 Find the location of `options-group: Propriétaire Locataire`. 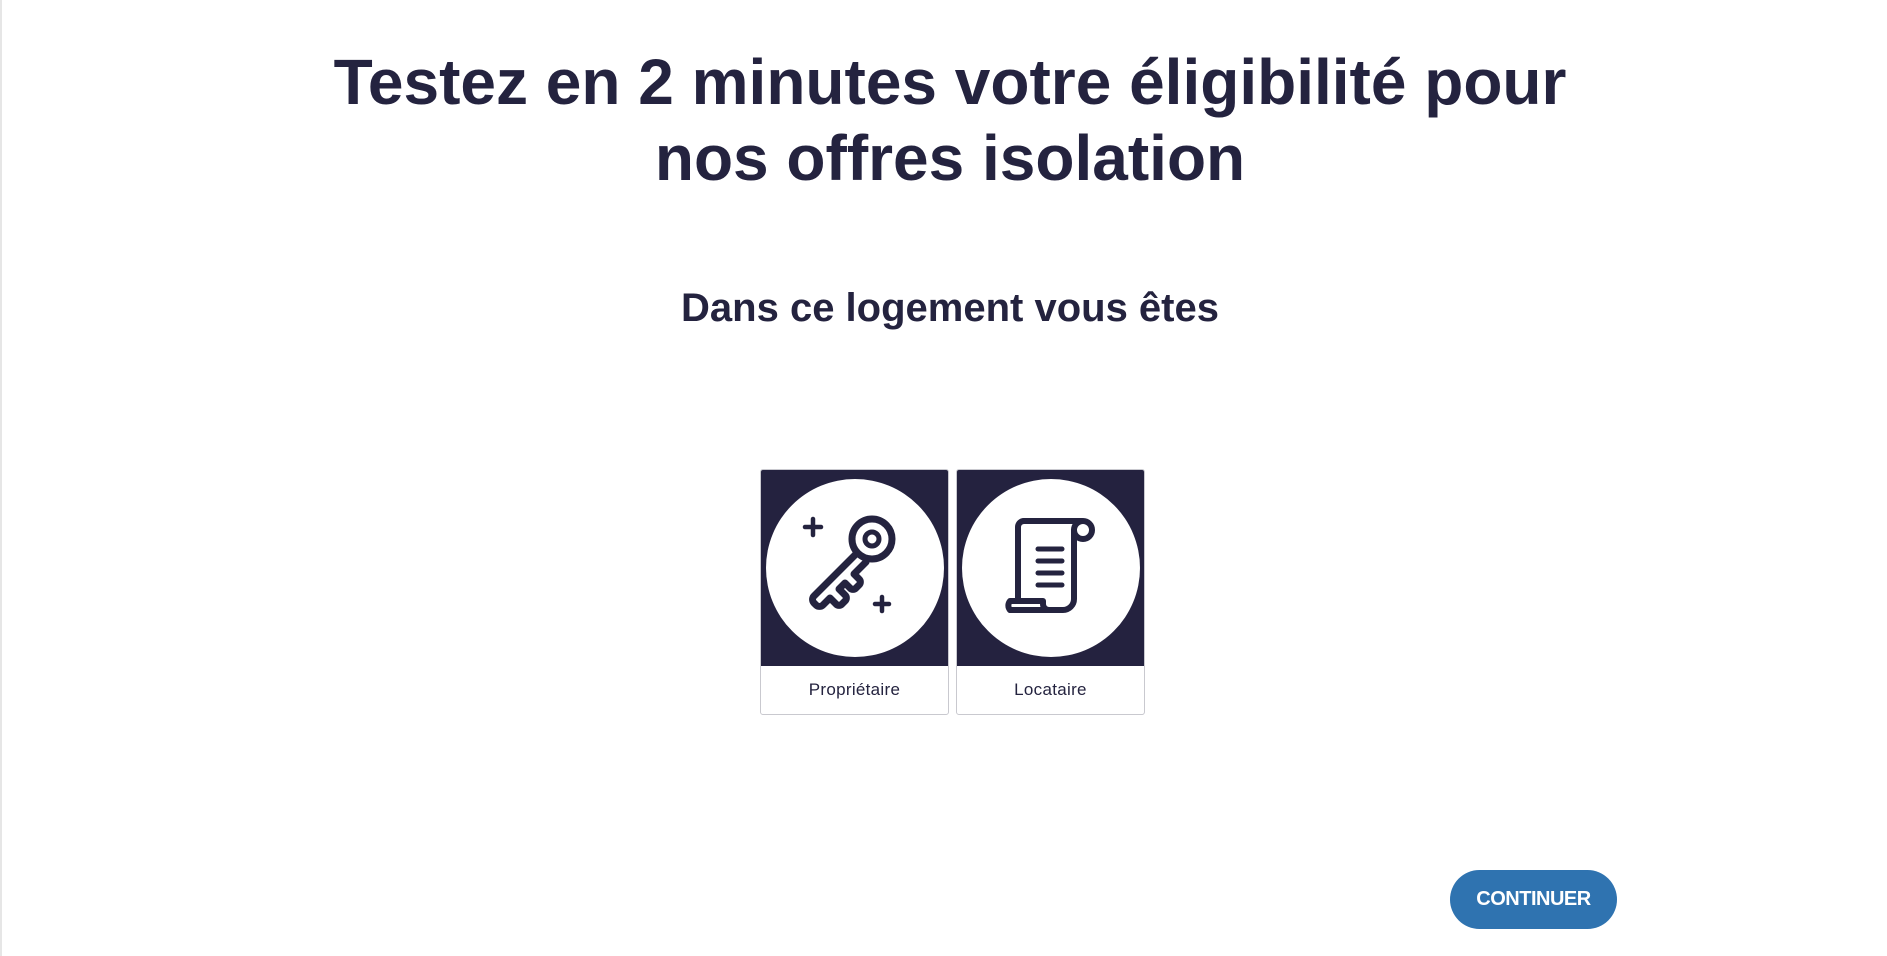

options-group: Propriétaire Locataire is located at coordinates (952, 592).